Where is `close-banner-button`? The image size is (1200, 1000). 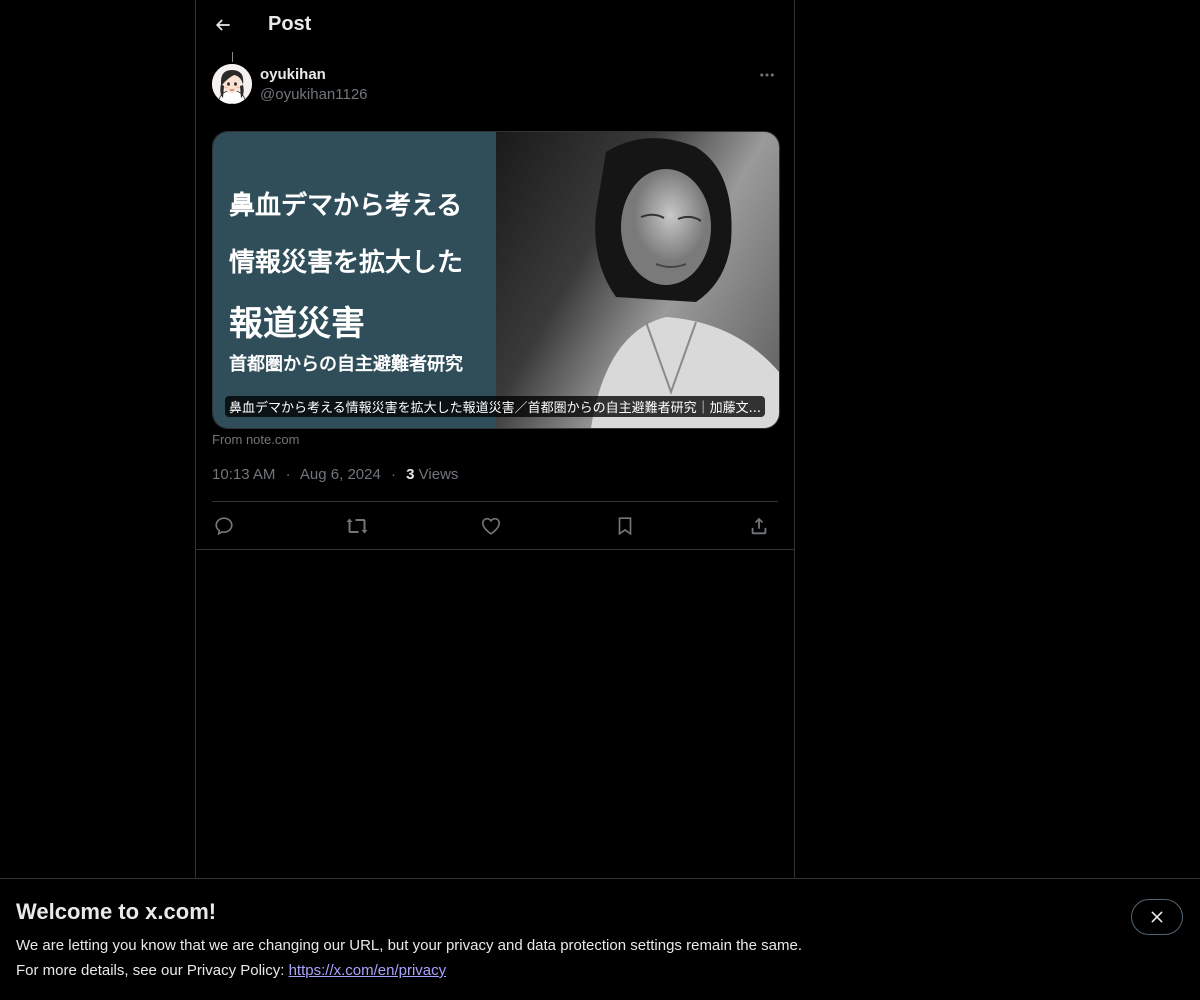 close-banner-button is located at coordinates (1157, 917).